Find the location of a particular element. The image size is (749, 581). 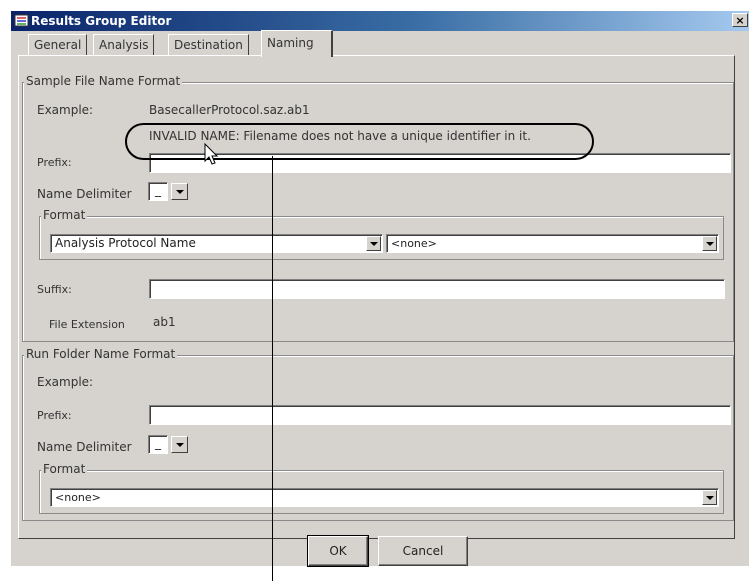

invalid-name-callout-oval is located at coordinates (359, 141).